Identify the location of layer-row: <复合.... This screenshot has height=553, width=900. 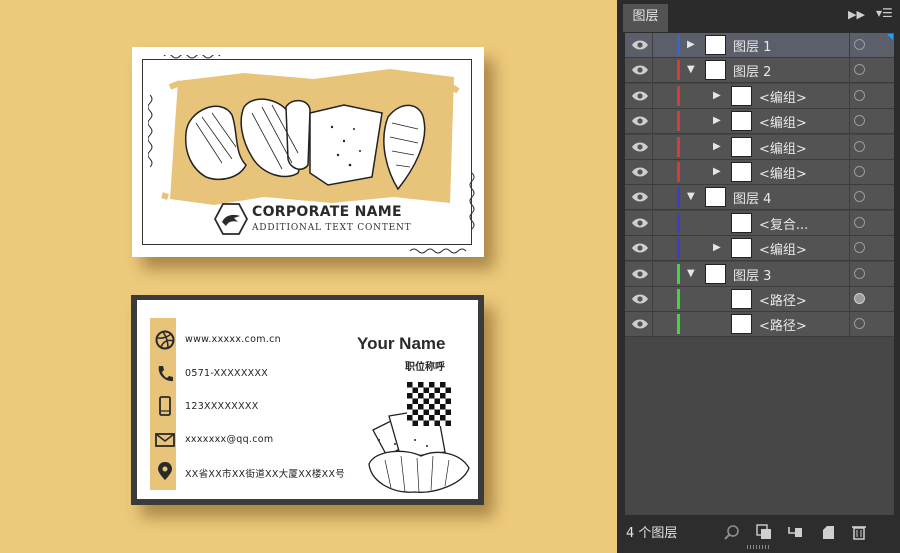
(759, 223).